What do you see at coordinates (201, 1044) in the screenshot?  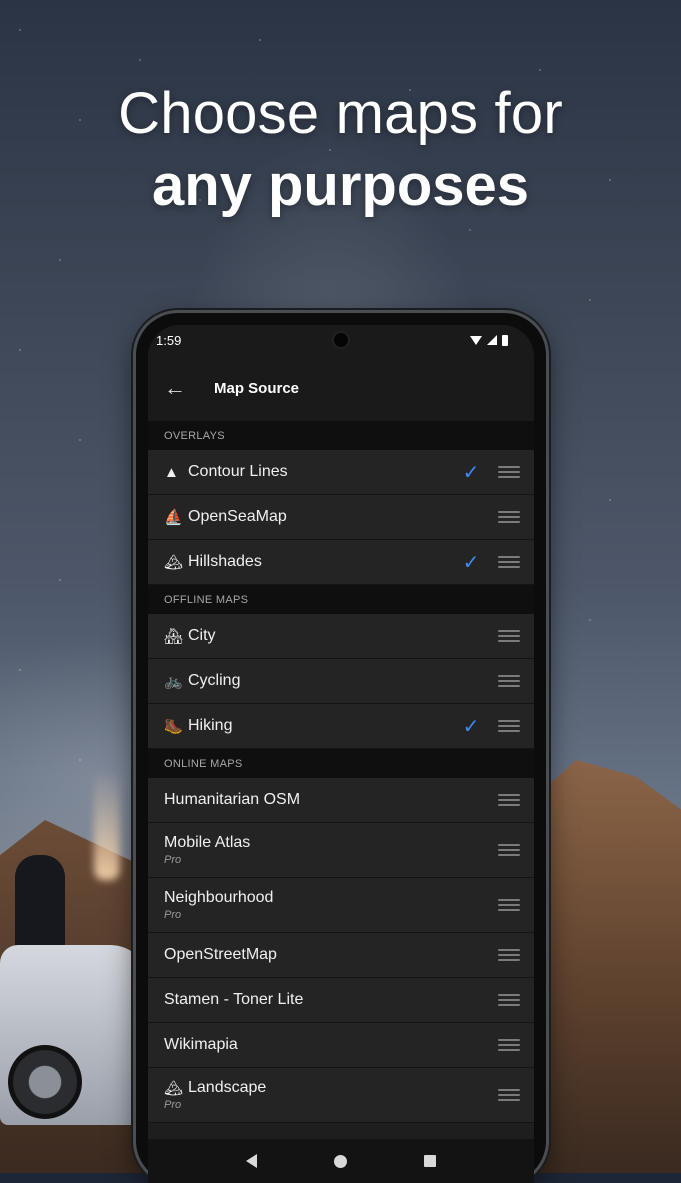 I see `item-label: Wikimapia` at bounding box center [201, 1044].